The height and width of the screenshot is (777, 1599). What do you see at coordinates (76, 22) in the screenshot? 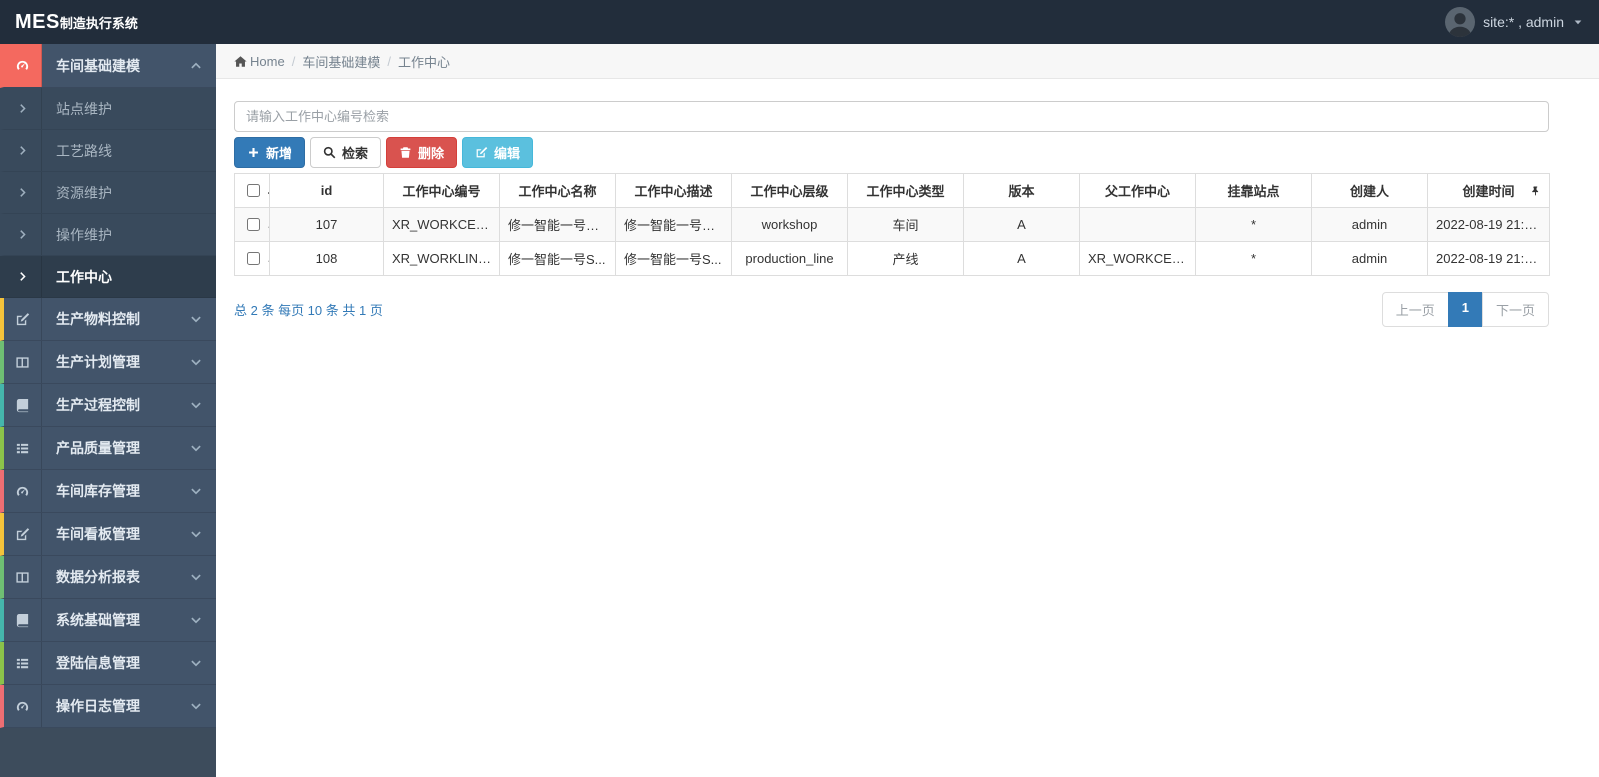
I see `app-logo: MES 制造执行系统` at bounding box center [76, 22].